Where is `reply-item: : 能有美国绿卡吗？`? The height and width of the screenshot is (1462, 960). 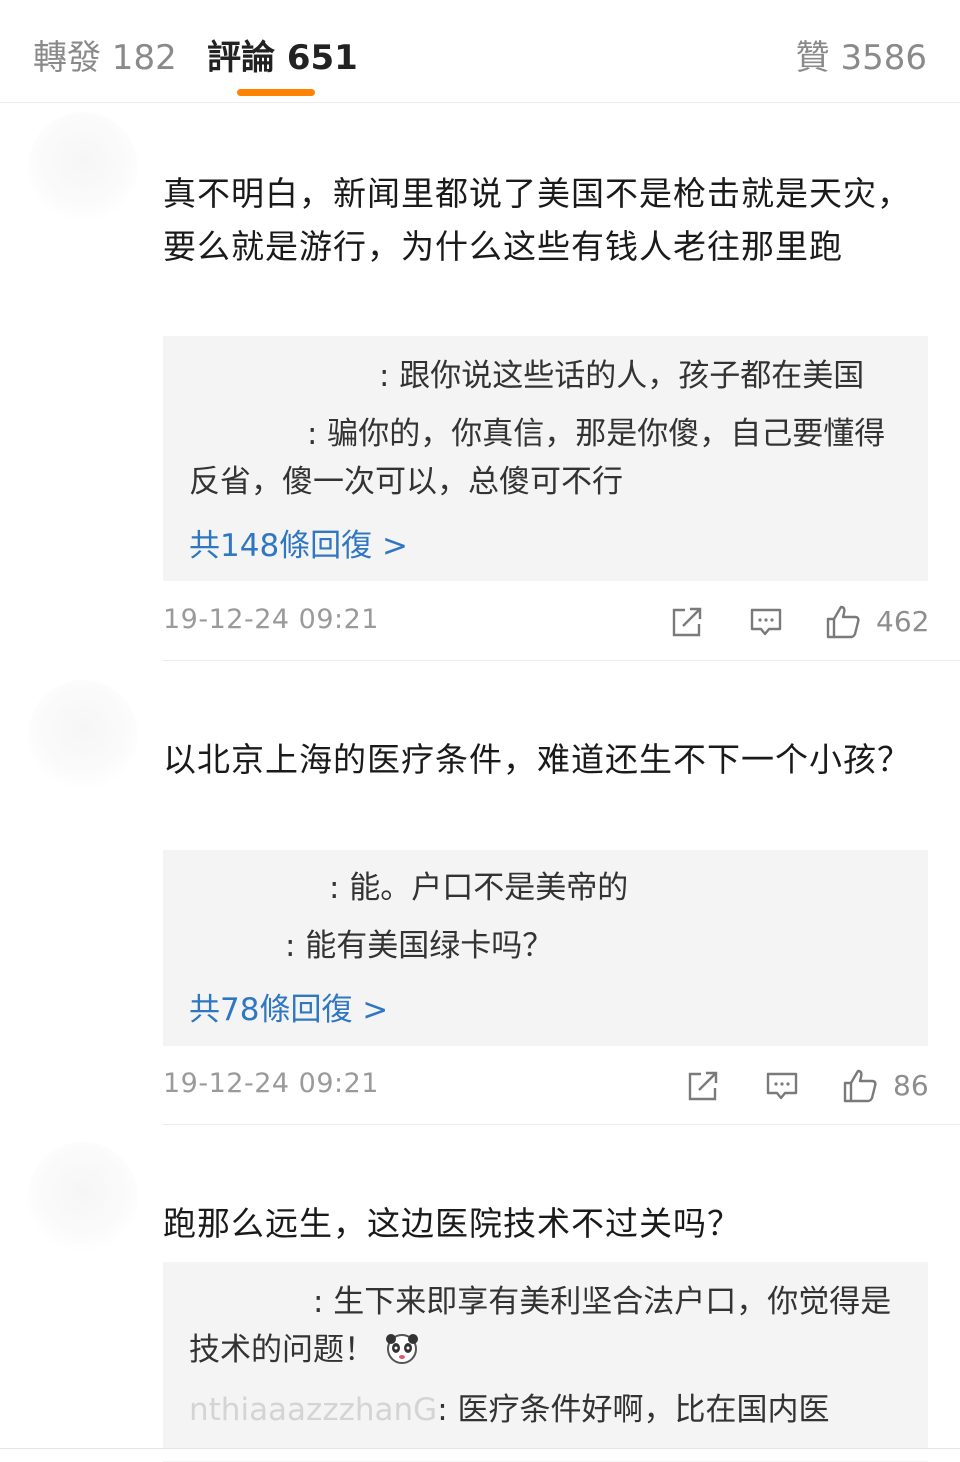
reply-item: : 能有美国绿卡吗？ is located at coordinates (549, 946).